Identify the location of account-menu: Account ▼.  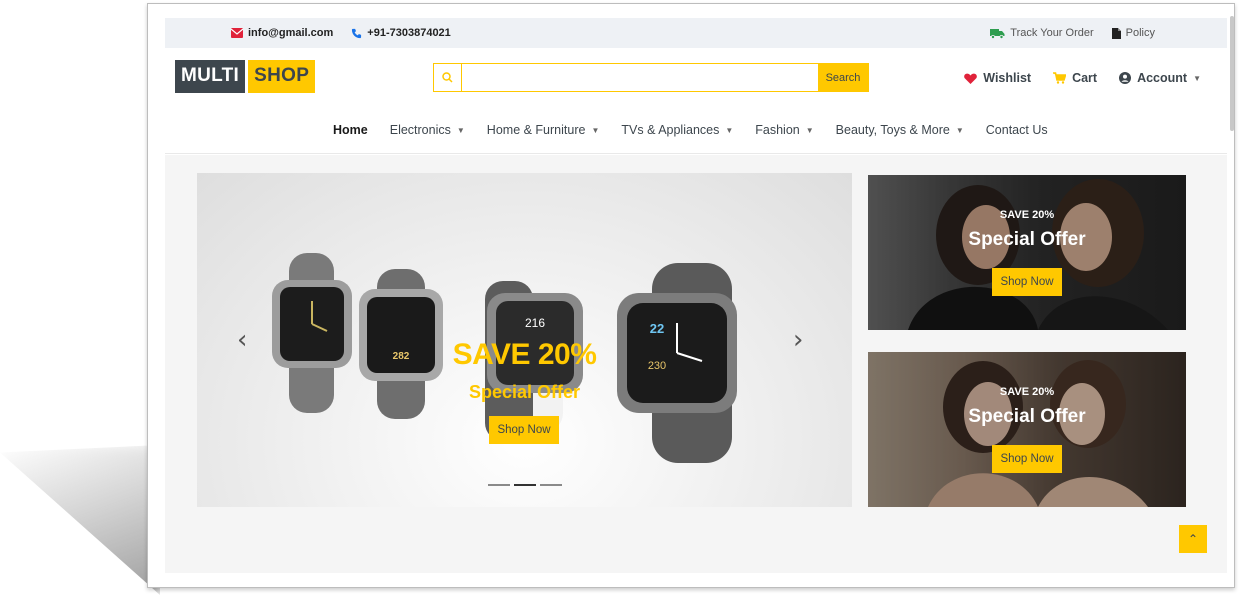
(1160, 78).